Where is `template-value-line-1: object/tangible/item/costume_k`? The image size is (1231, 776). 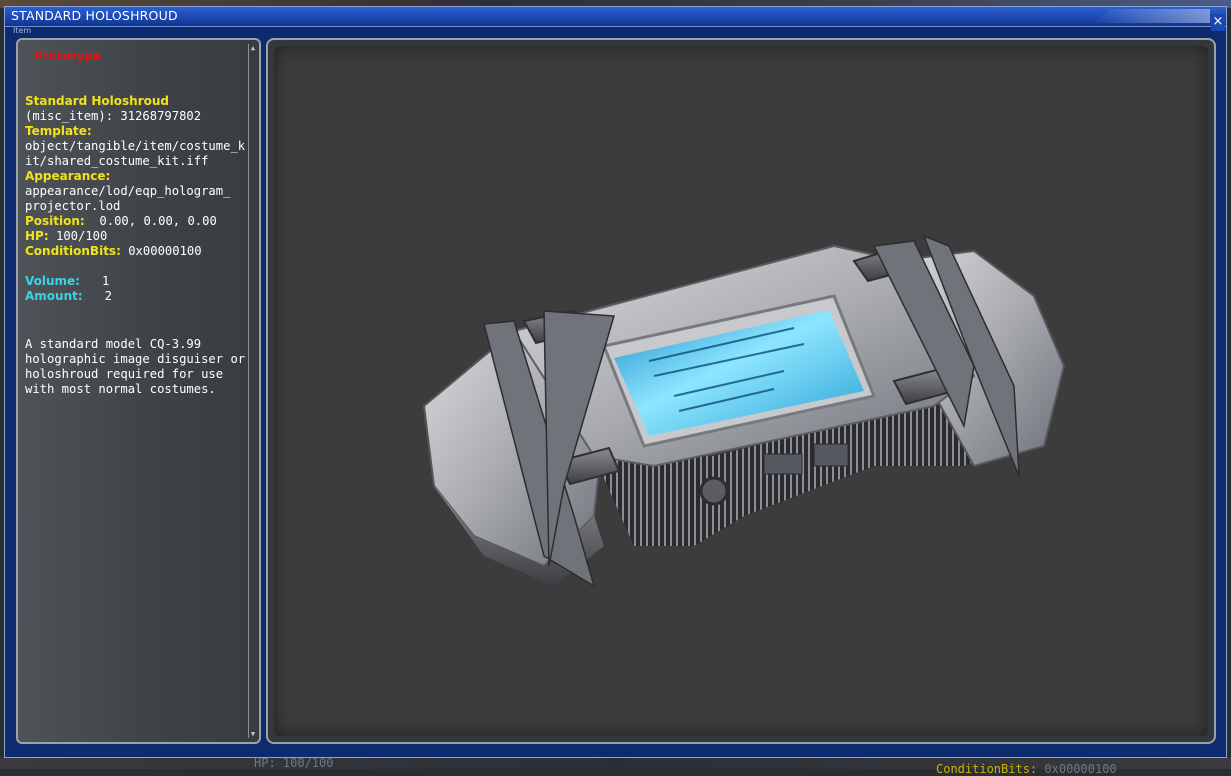 template-value-line-1: object/tangible/item/costume_k is located at coordinates (135, 146).